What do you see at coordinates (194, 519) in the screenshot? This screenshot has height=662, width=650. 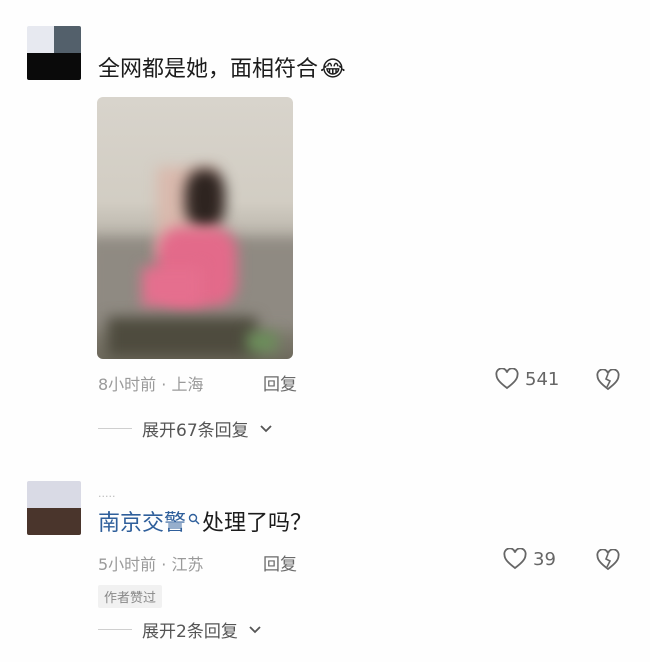 I see `search-icon` at bounding box center [194, 519].